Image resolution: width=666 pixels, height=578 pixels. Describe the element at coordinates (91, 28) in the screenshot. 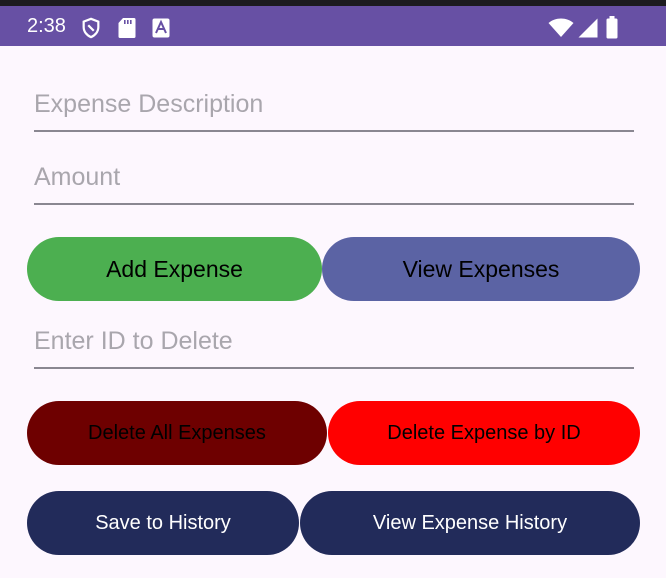

I see `shield-icon` at that location.